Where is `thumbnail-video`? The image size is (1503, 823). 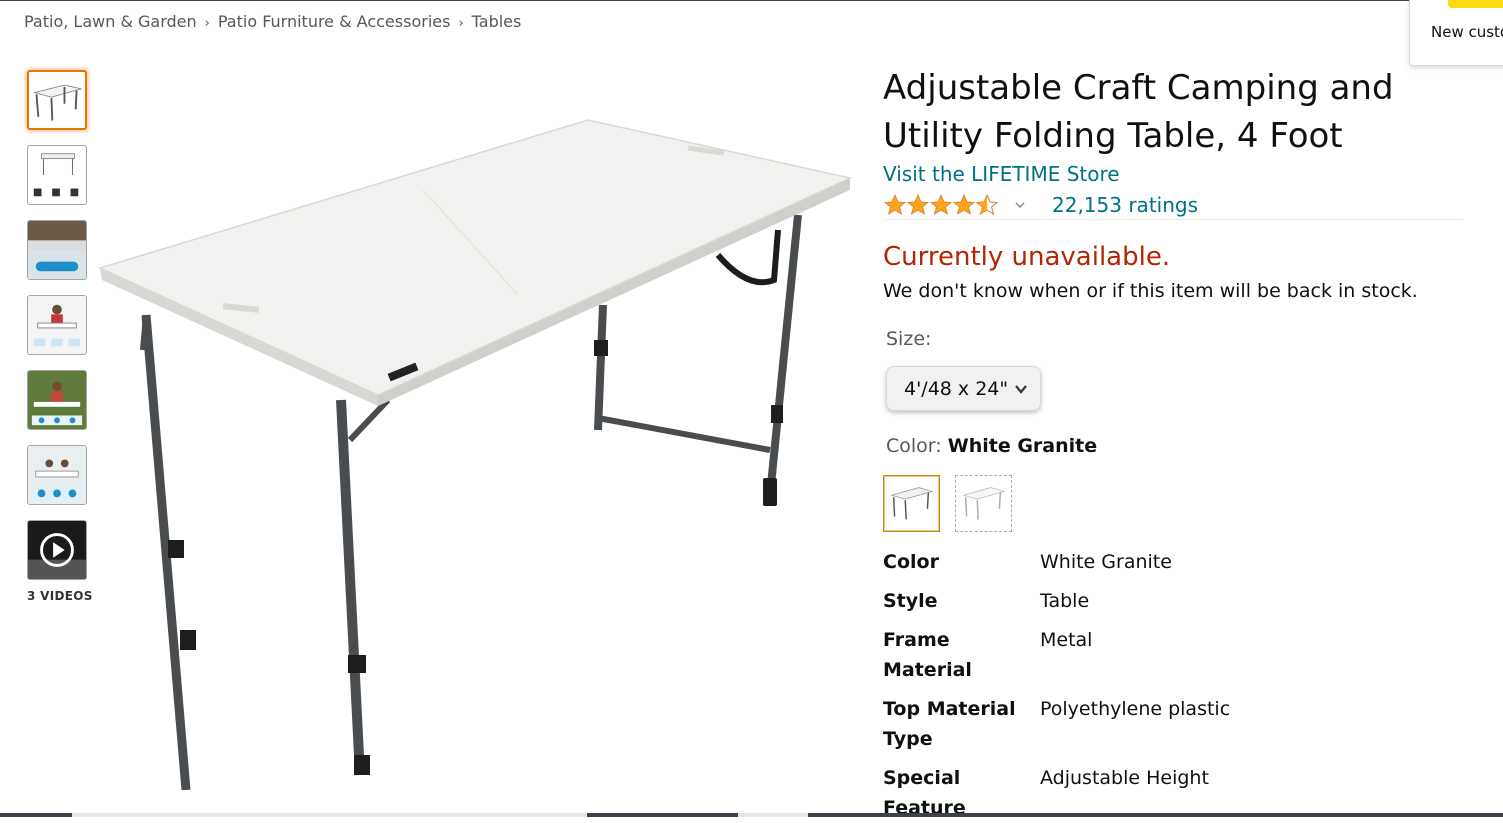 thumbnail-video is located at coordinates (57, 550).